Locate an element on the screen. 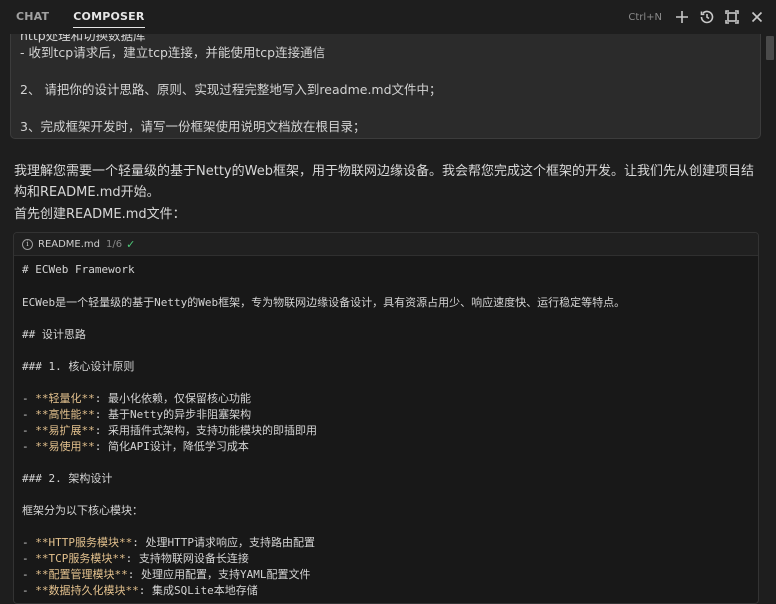 This screenshot has height=604, width=776. composer-header: CHAT COMPOSER Ctrl+N is located at coordinates (388, 17).